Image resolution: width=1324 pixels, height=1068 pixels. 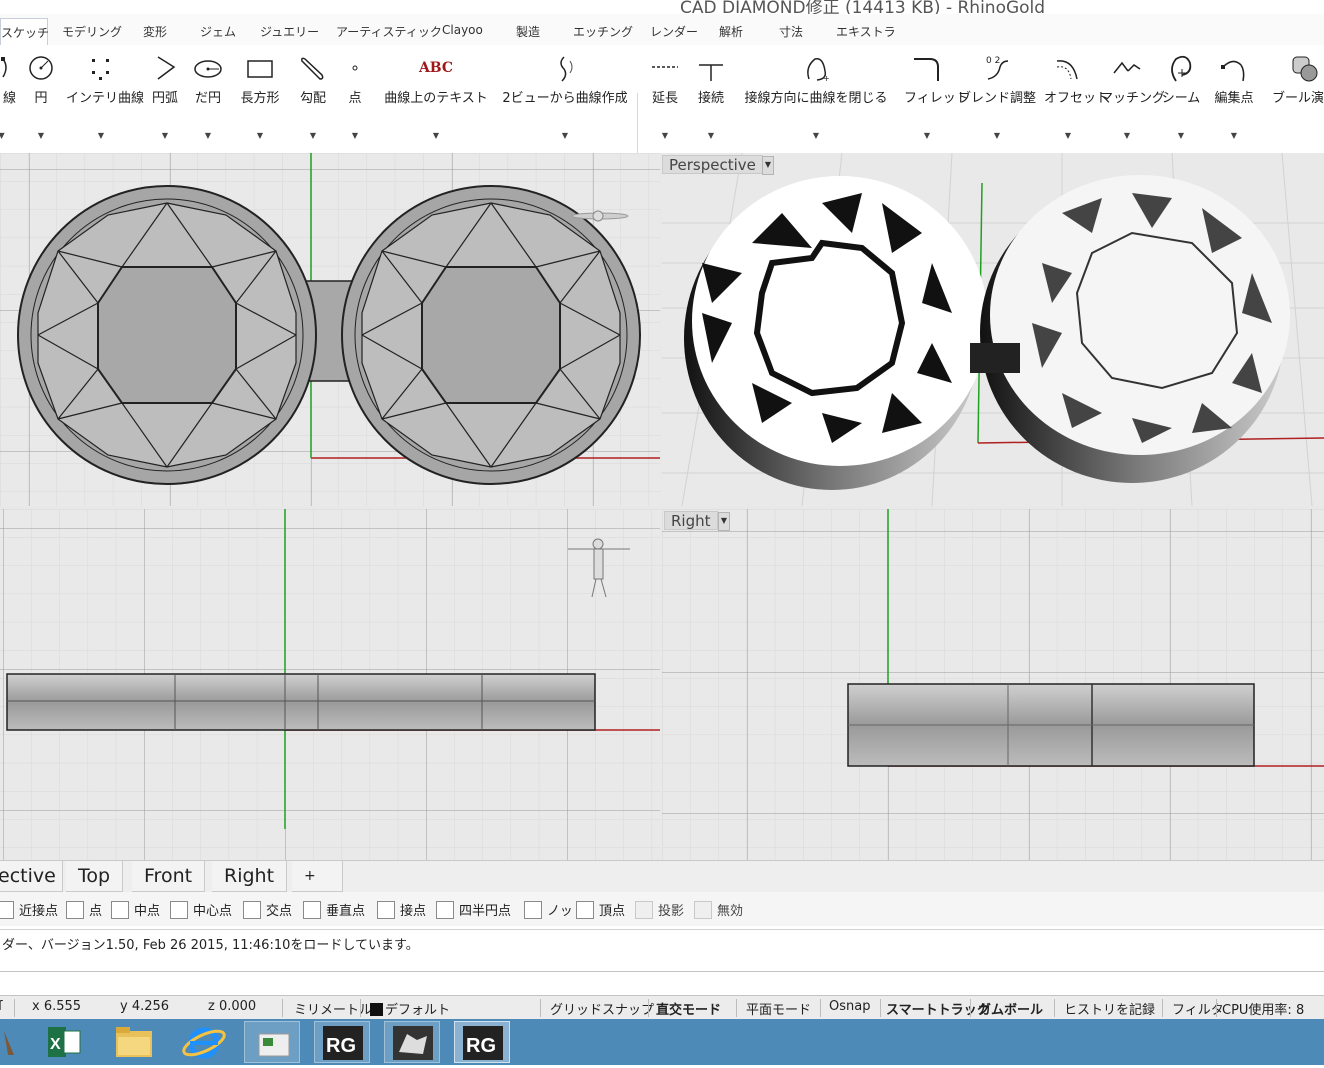 What do you see at coordinates (662, 983) in the screenshot?
I see `command-input` at bounding box center [662, 983].